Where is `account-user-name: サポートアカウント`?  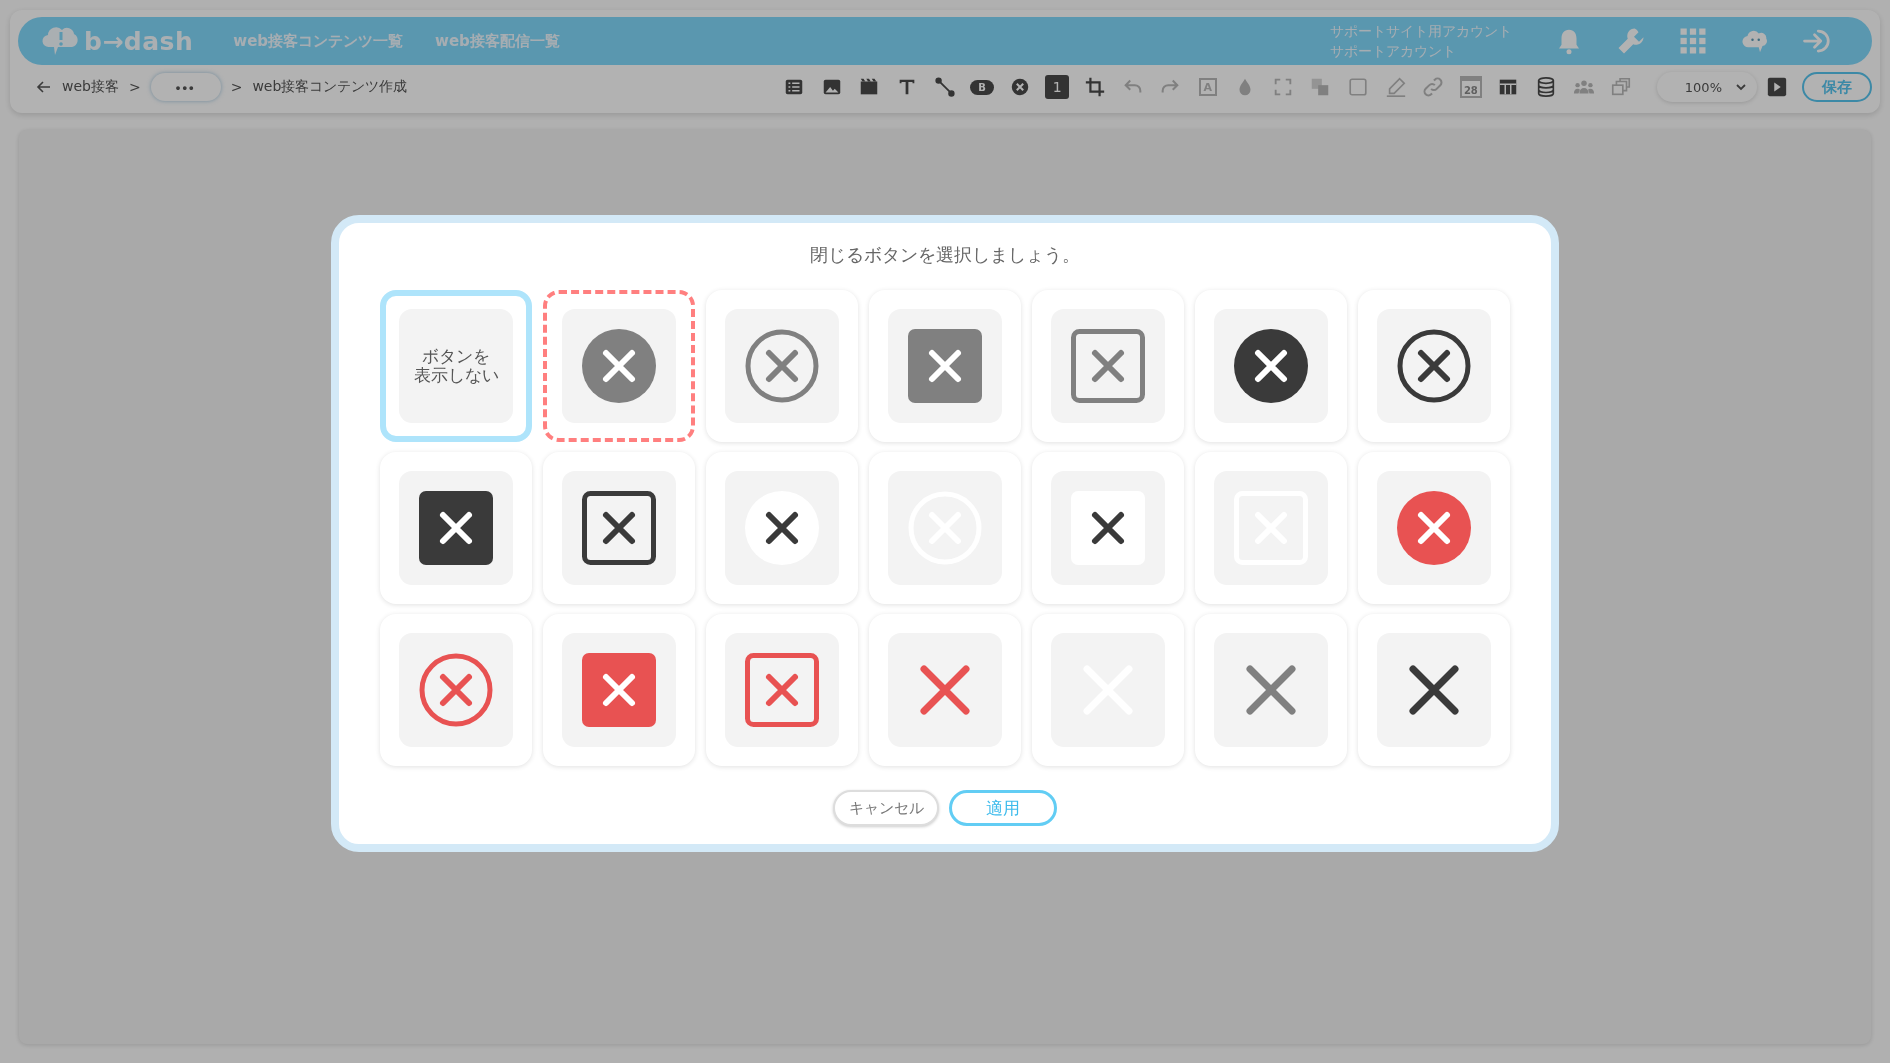 account-user-name: サポートアカウント is located at coordinates (1393, 51).